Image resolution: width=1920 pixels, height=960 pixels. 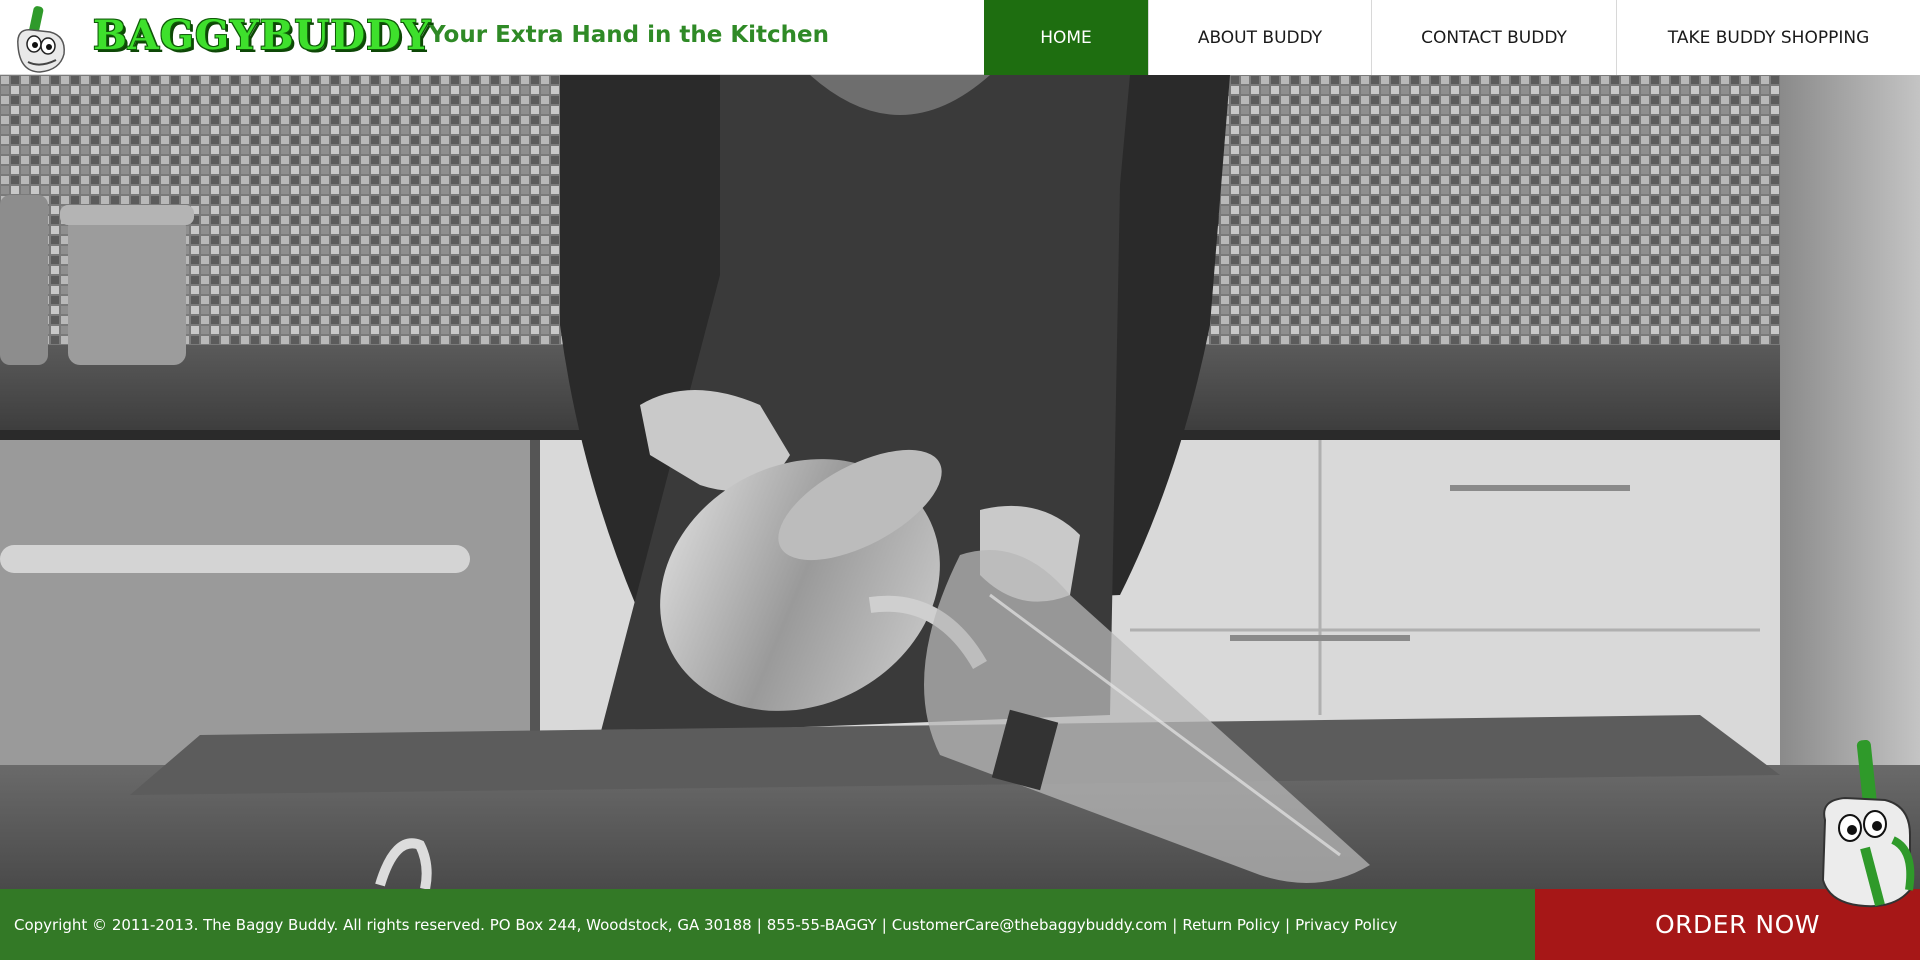 What do you see at coordinates (1768, 37) in the screenshot?
I see `nav-take-buddy-shopping: TAKE BUDDY SHOPPING` at bounding box center [1768, 37].